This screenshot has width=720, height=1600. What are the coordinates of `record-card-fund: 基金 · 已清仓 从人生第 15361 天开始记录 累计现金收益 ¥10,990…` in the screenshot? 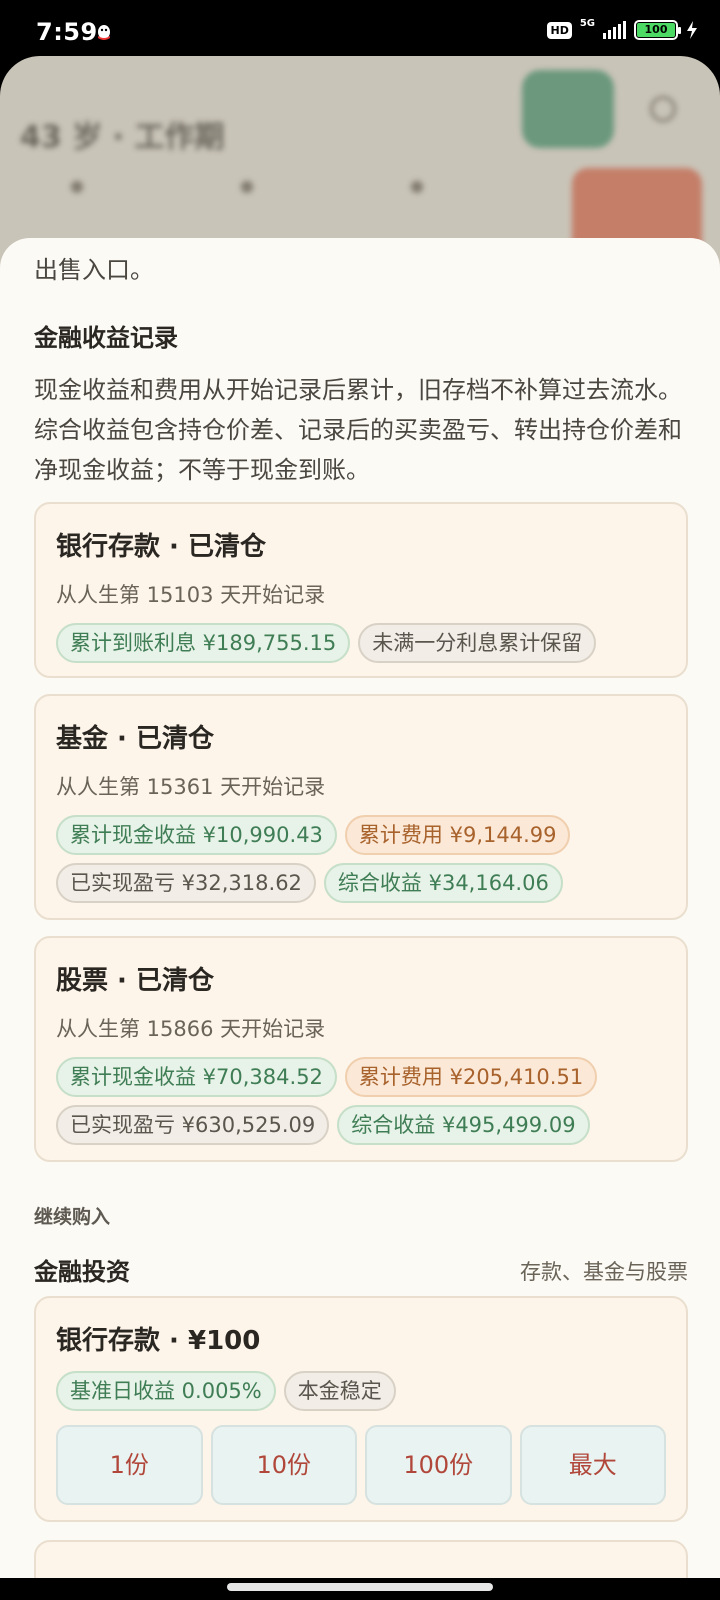 It's located at (361, 807).